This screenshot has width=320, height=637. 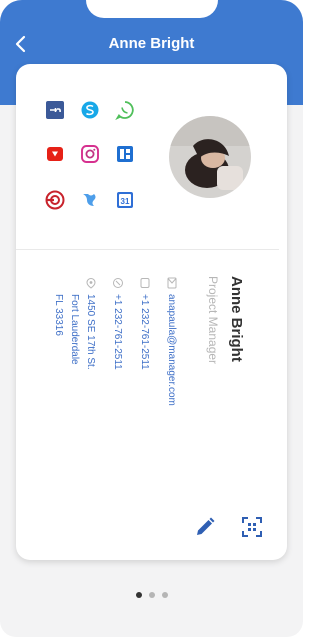 What do you see at coordinates (125, 154) in the screenshot?
I see `google-slides-icon` at bounding box center [125, 154].